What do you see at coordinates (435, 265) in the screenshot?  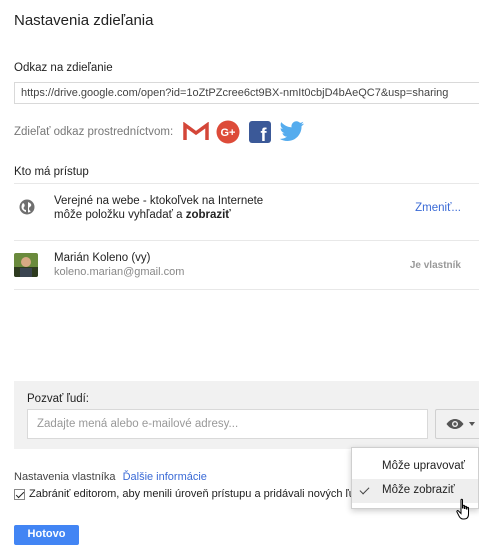 I see `owner-role: Je vlastník` at bounding box center [435, 265].